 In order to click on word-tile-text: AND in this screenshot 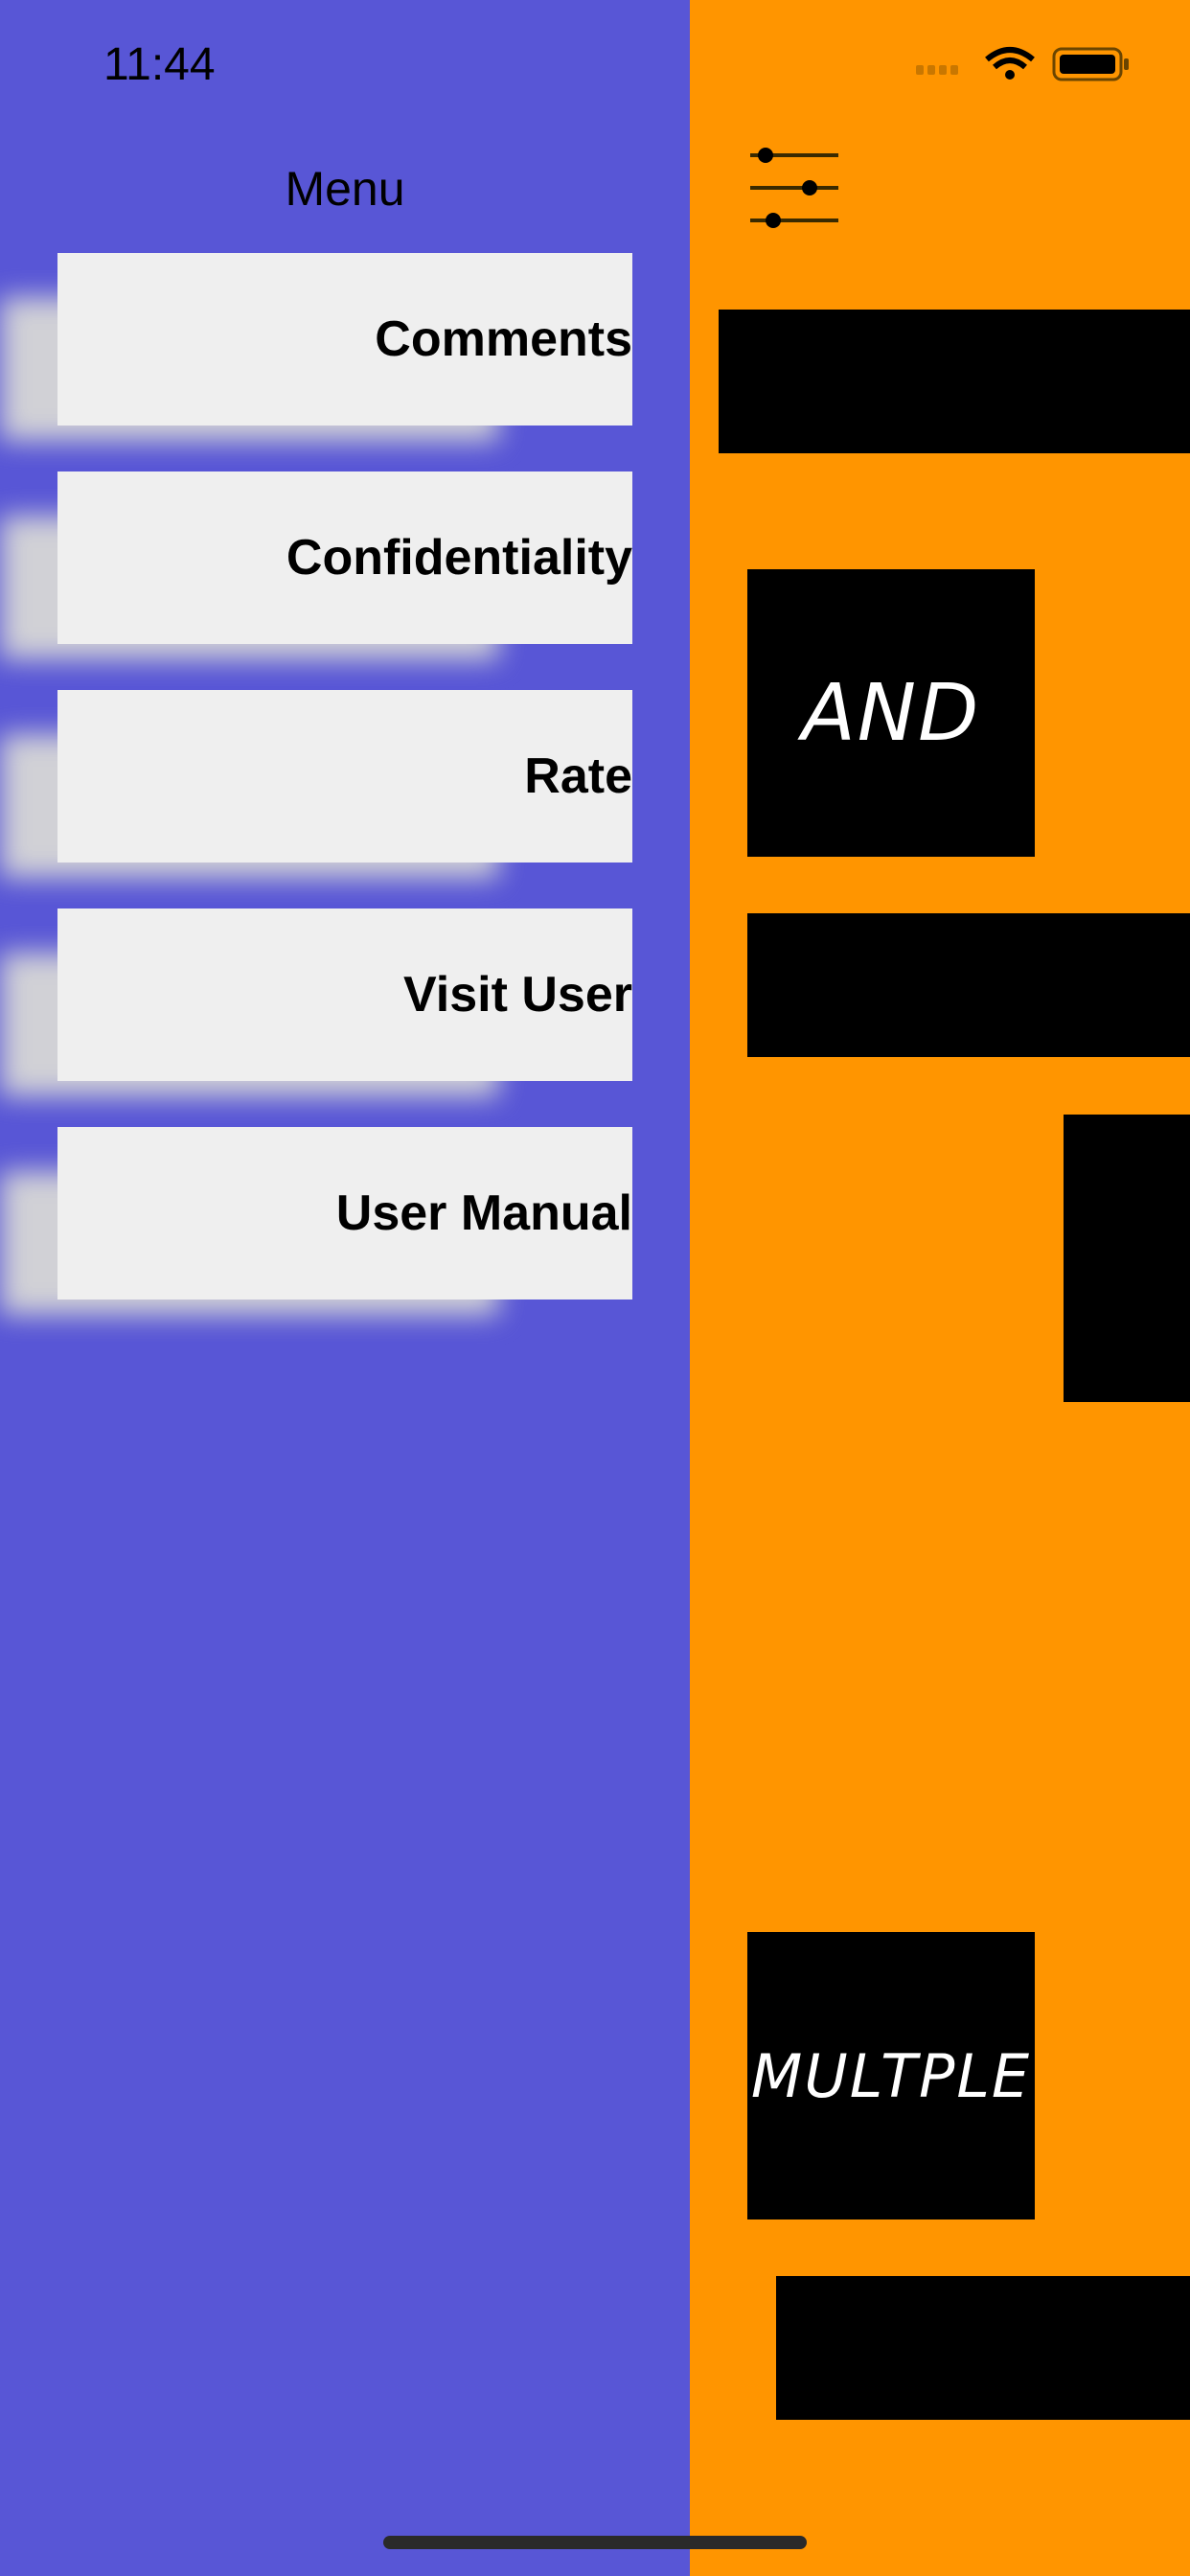, I will do `click(891, 713)`.